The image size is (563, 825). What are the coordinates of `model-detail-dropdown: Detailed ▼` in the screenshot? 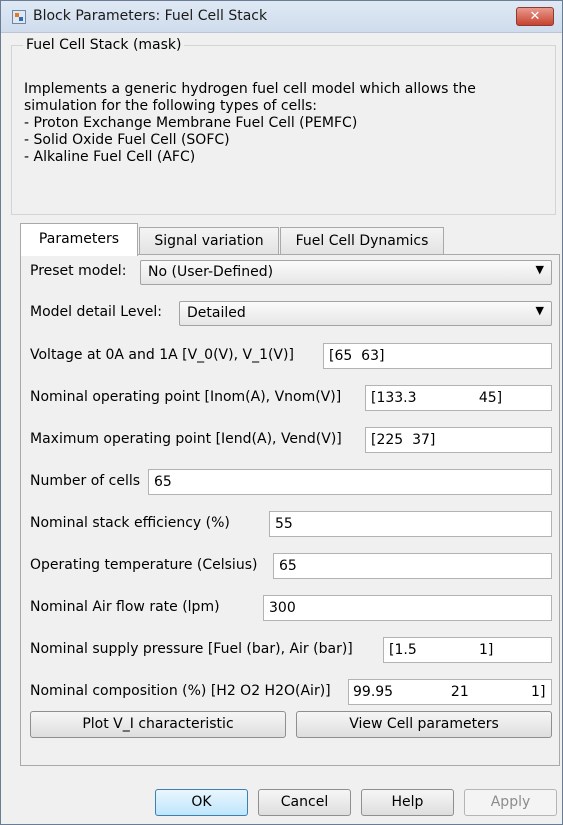 It's located at (365, 313).